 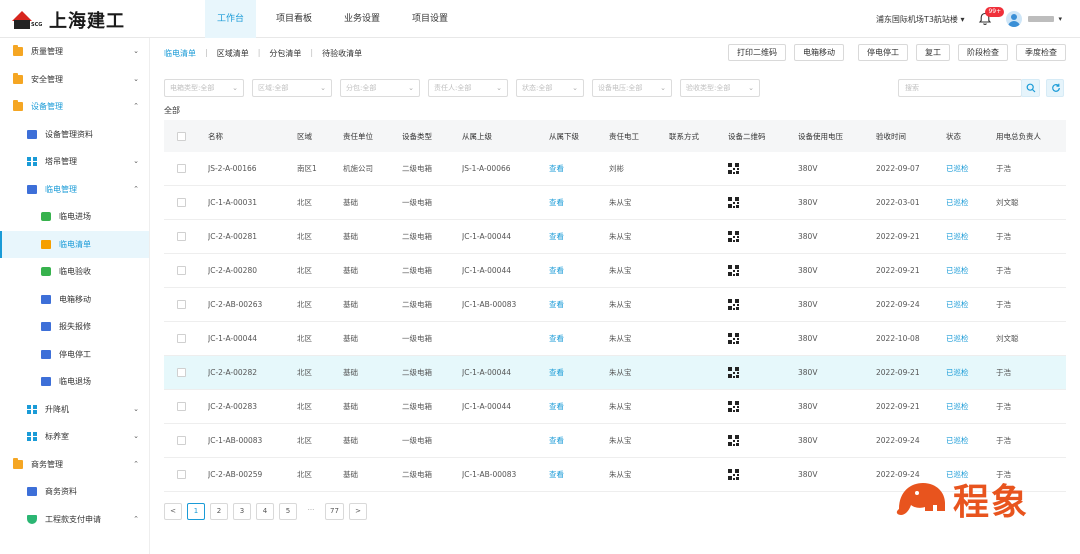 I want to click on sidebar-item-8: 临电验收, so click(x=74, y=272).